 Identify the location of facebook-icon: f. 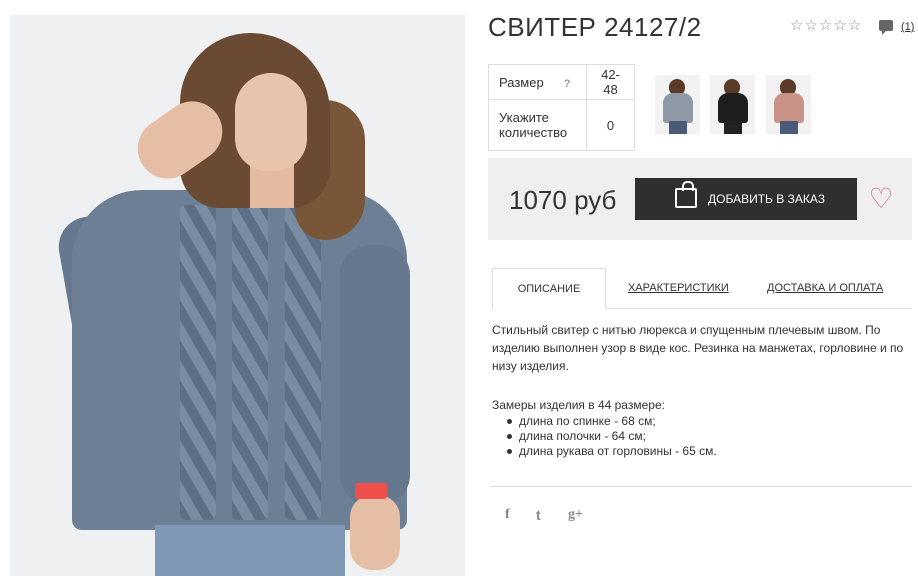
(507, 515).